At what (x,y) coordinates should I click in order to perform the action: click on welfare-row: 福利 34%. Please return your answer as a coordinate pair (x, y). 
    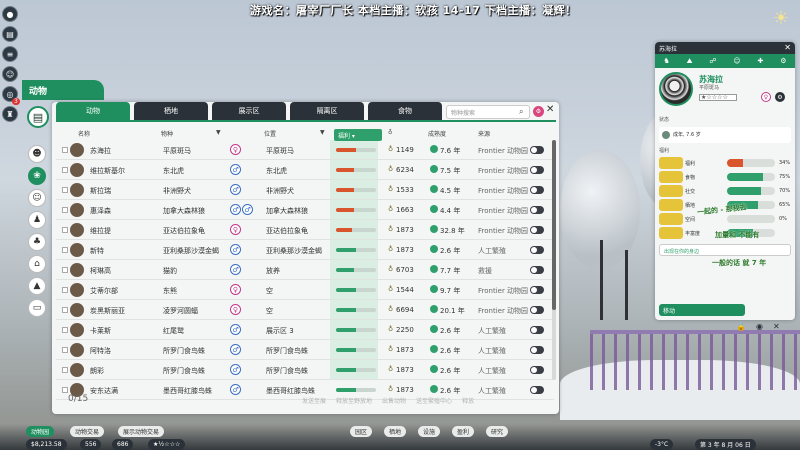
    Looking at the image, I should click on (725, 163).